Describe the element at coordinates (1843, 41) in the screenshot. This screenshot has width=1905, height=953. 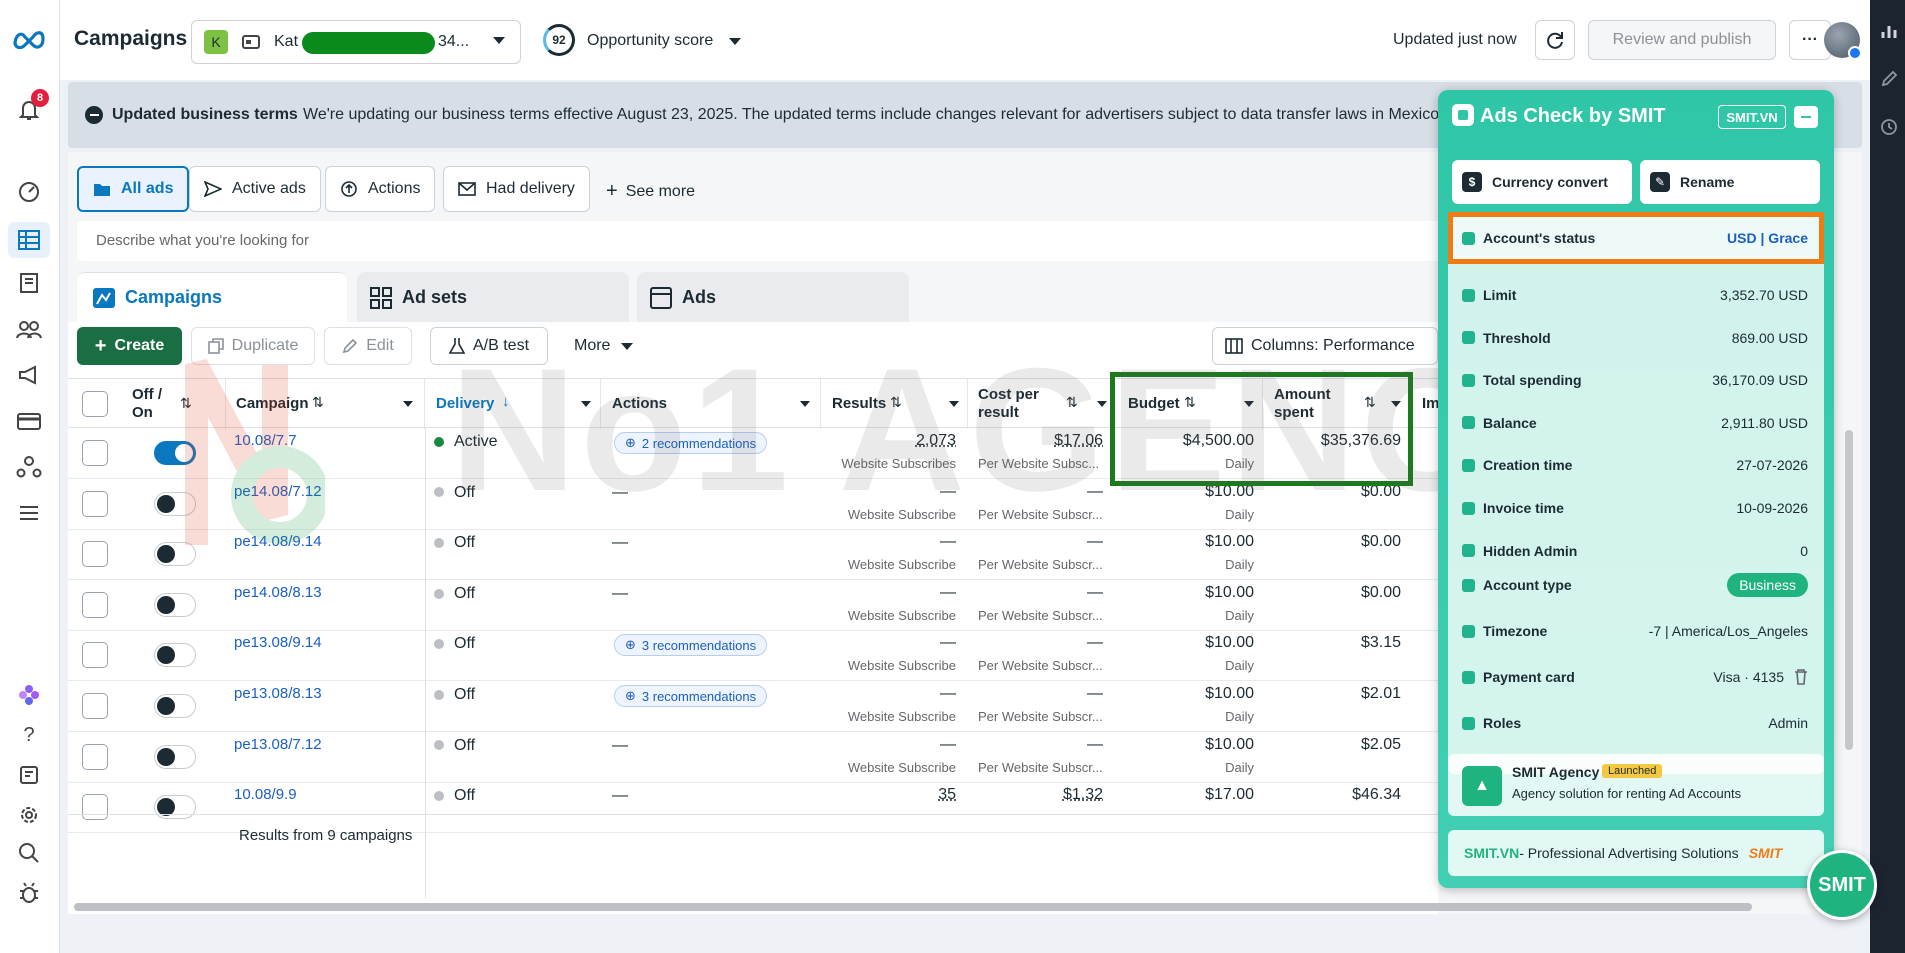
I see `avatar` at that location.